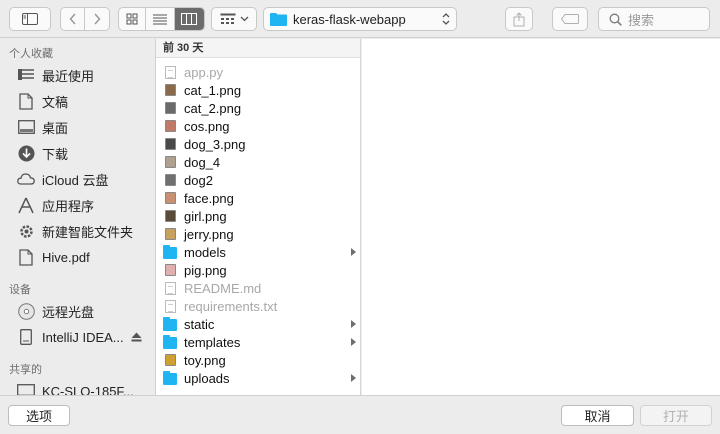 The height and width of the screenshot is (434, 720). Describe the element at coordinates (615, 19) in the screenshot. I see `search-icon` at that location.